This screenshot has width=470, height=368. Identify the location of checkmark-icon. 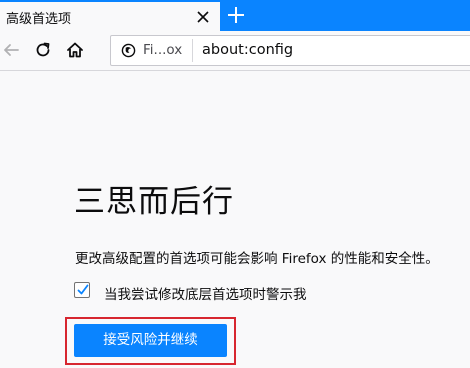
(83, 289).